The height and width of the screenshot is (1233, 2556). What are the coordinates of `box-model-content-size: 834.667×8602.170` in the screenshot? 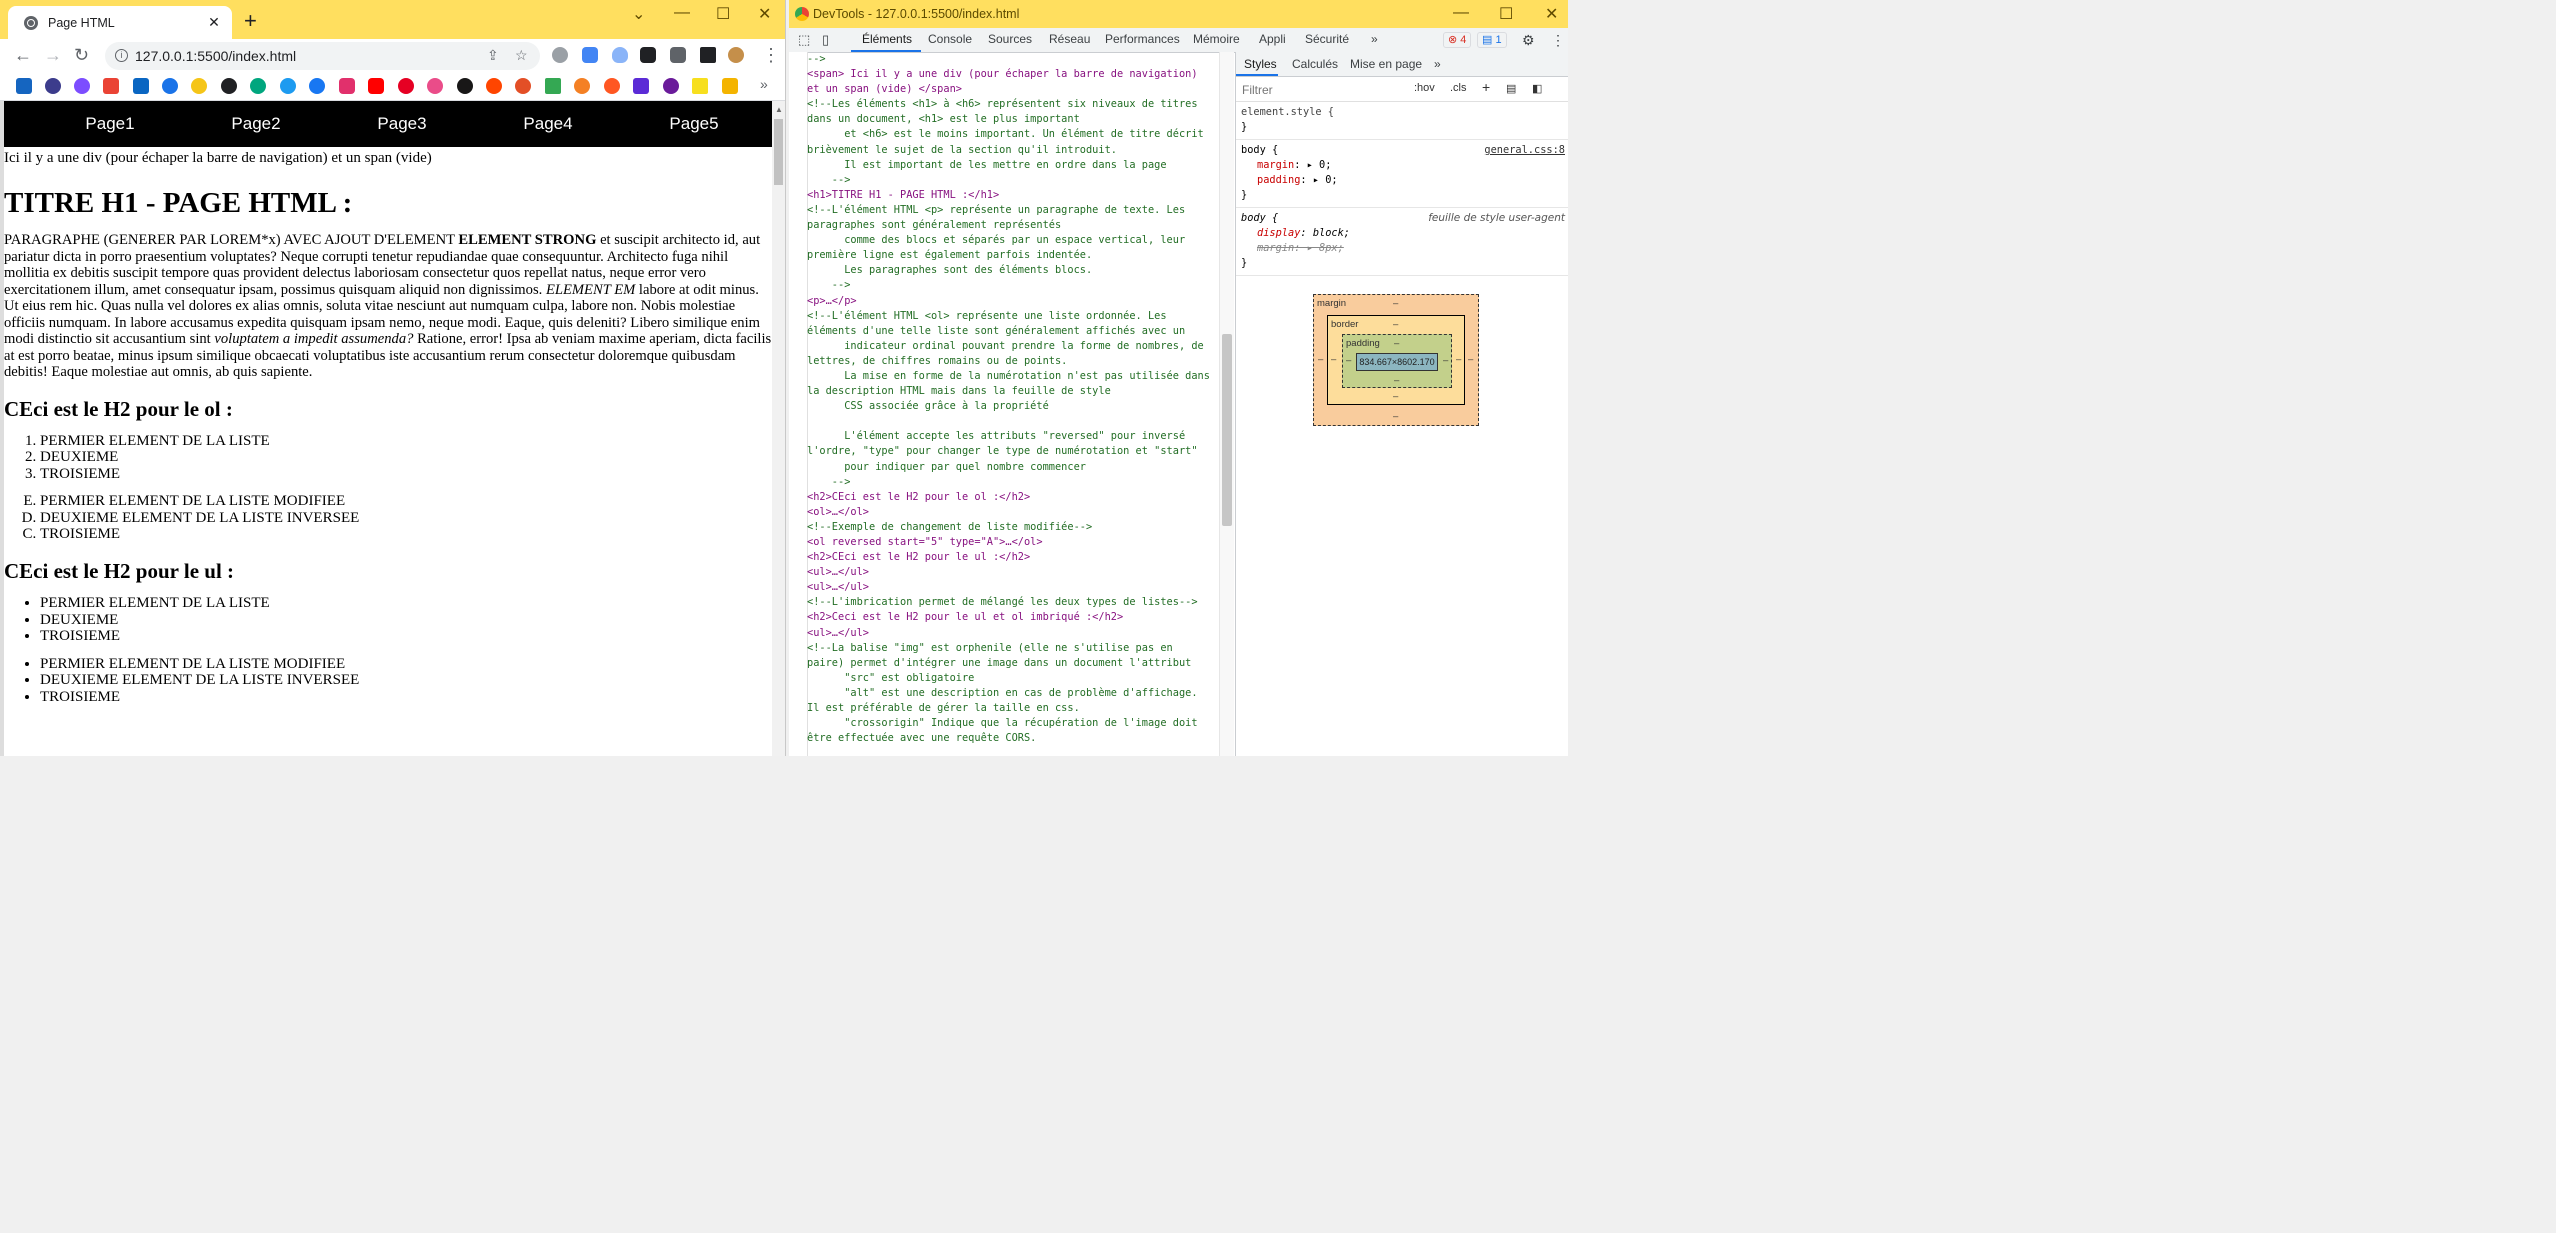 It's located at (1397, 362).